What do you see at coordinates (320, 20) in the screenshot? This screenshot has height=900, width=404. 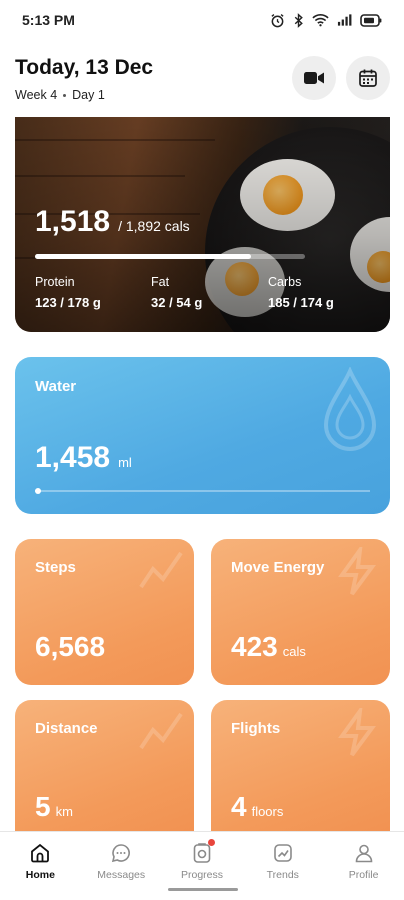 I see `wifi-icon` at bounding box center [320, 20].